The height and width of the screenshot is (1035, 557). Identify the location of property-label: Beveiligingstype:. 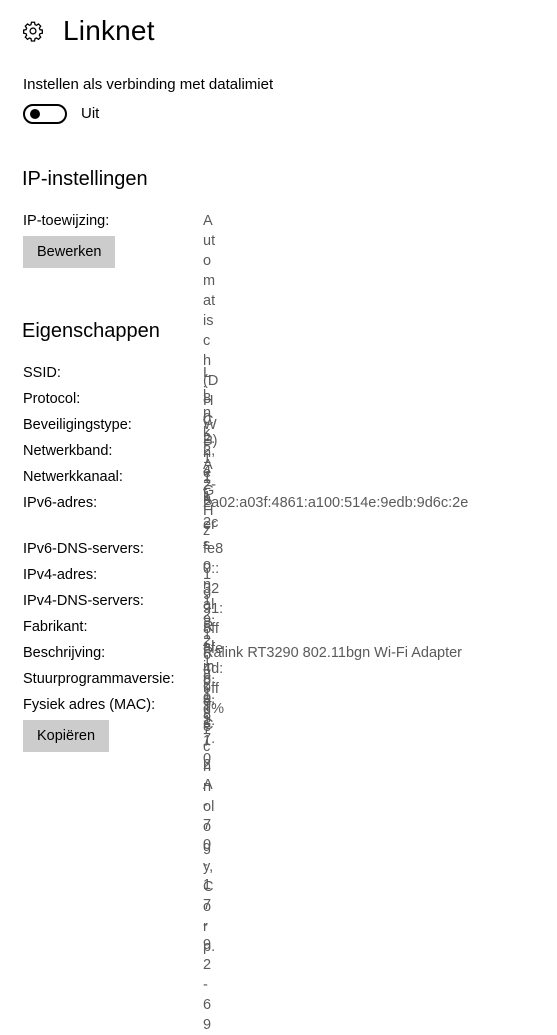
(77, 425).